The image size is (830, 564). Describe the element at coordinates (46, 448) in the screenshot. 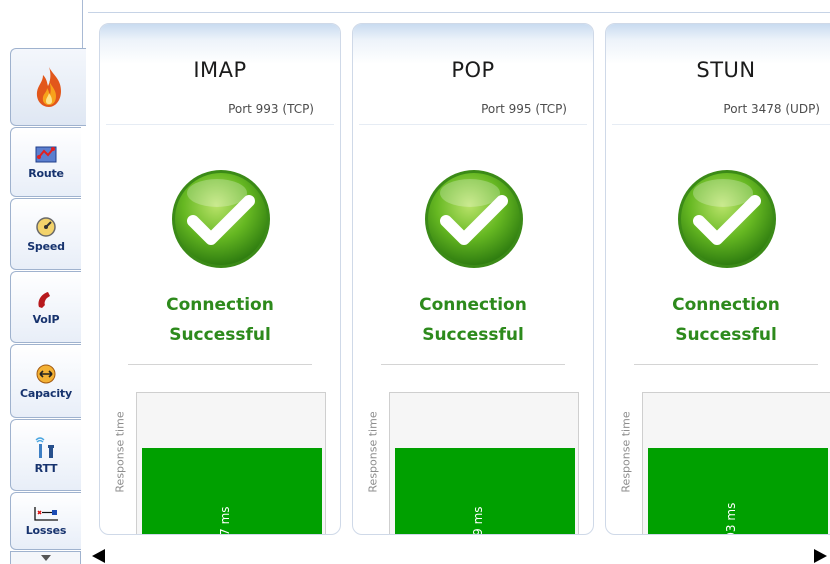

I see `rtt-antenna-icon` at that location.